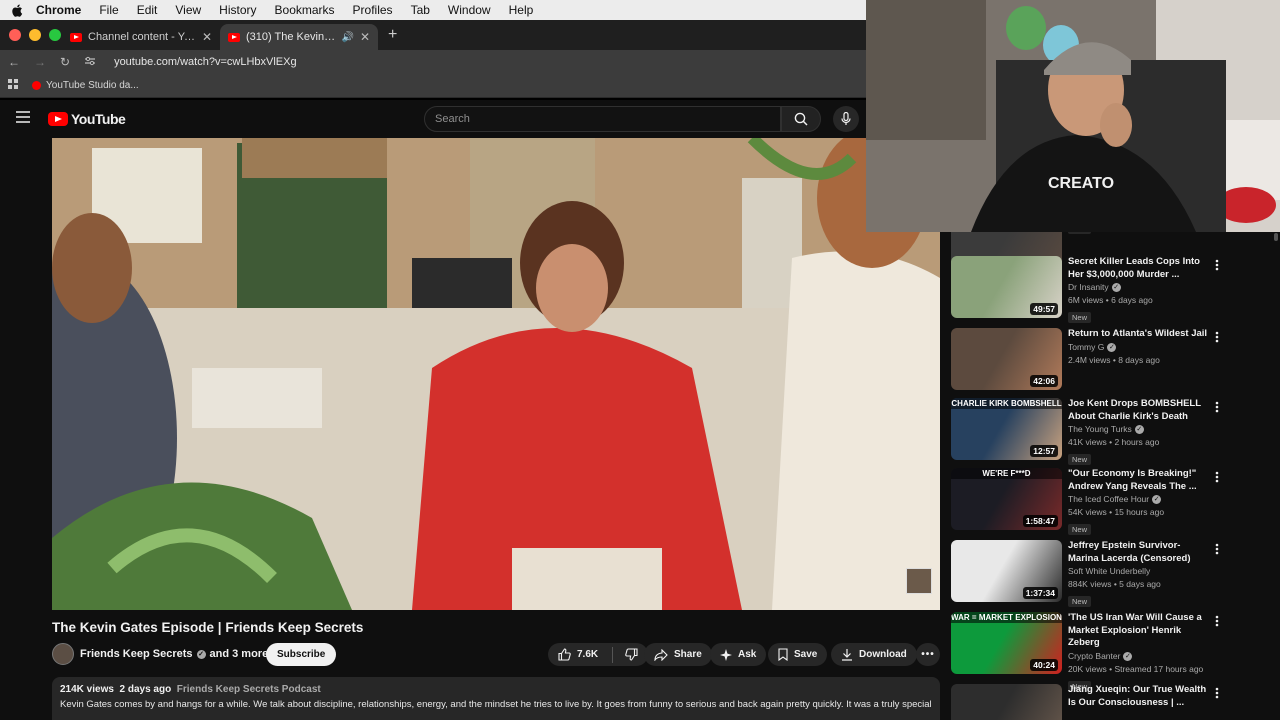 Image resolution: width=1280 pixels, height=720 pixels. Describe the element at coordinates (1138, 499) in the screenshot. I see `recommendation-channel: The Iced Coffee Hour ✓` at that location.